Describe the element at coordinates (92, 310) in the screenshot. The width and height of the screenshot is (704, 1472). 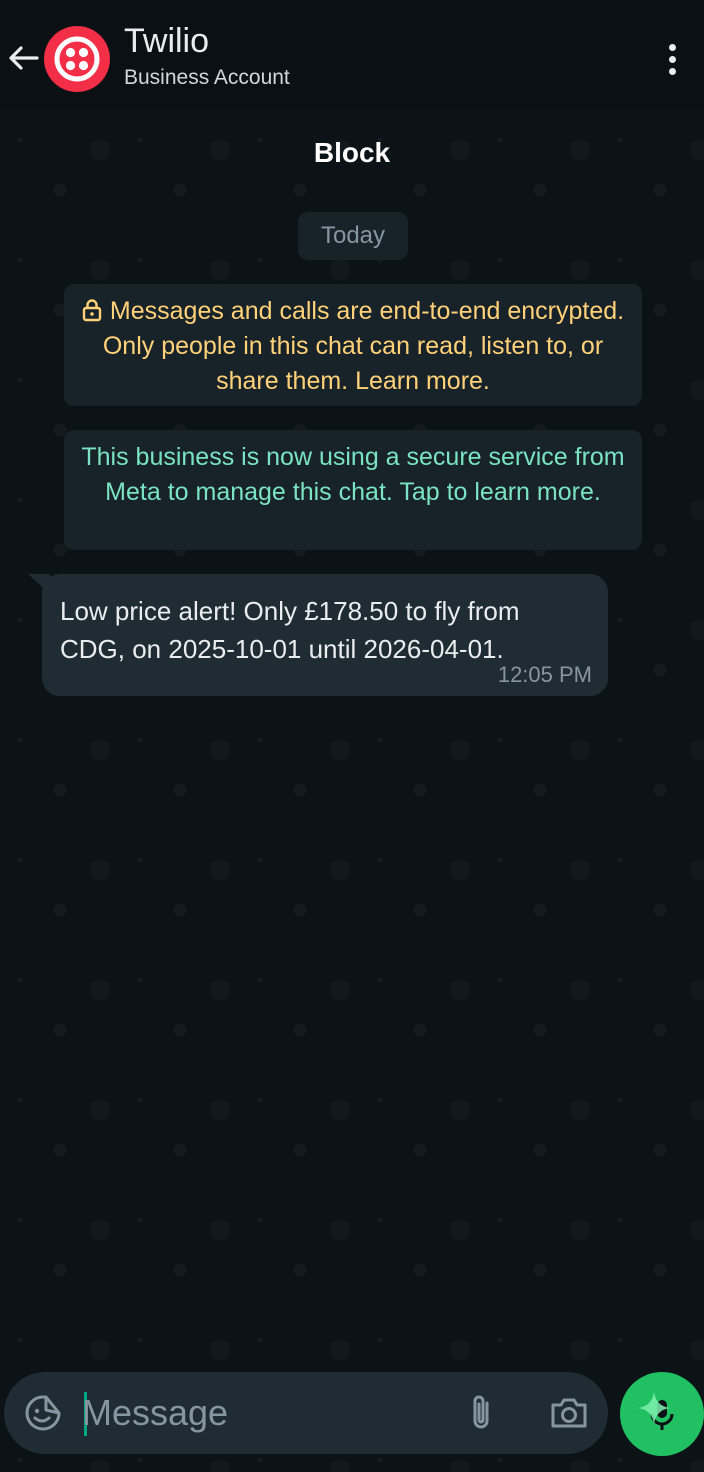
I see `lock-icon` at that location.